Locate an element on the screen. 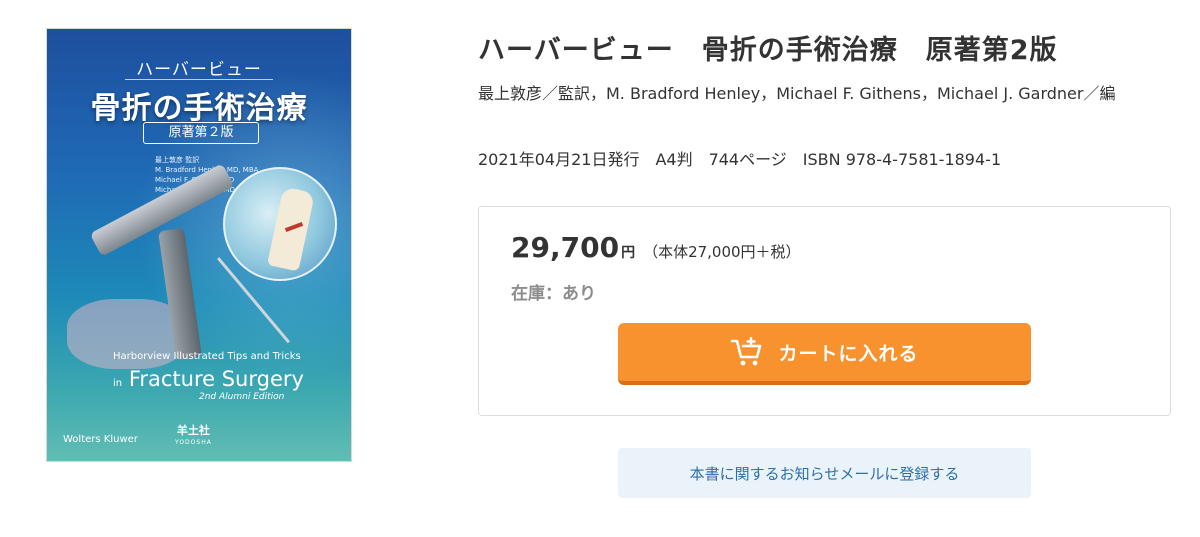 The width and height of the screenshot is (1200, 537). price-row: 29,700 円 （本体27,000円＋税） is located at coordinates (656, 247).